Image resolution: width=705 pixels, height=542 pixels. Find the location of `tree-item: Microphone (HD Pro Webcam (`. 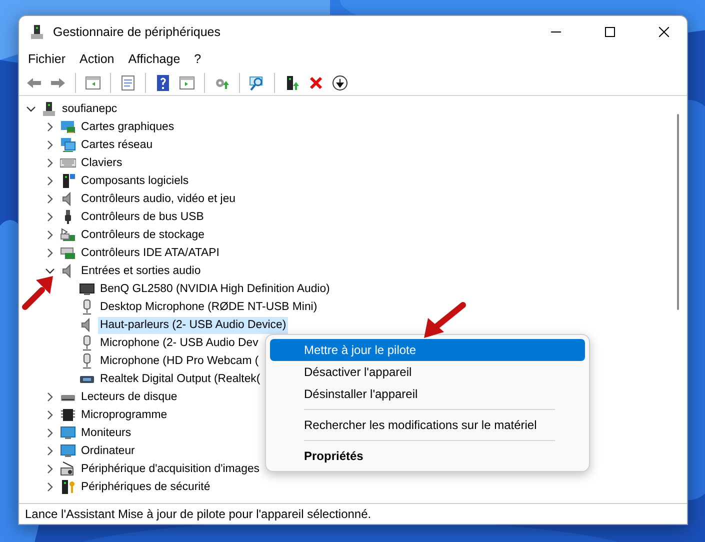

tree-item: Microphone (HD Pro Webcam ( is located at coordinates (179, 361).